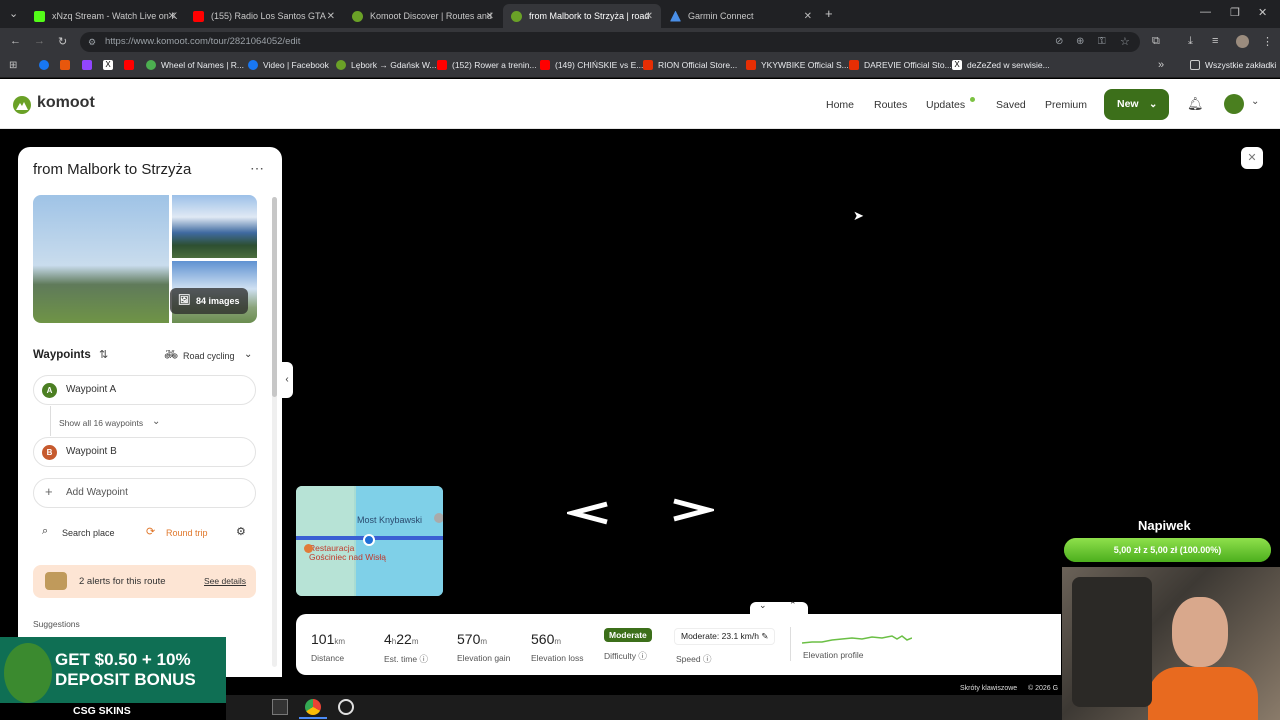  What do you see at coordinates (89, 65) in the screenshot?
I see `bookmark-twitch` at bounding box center [89, 65].